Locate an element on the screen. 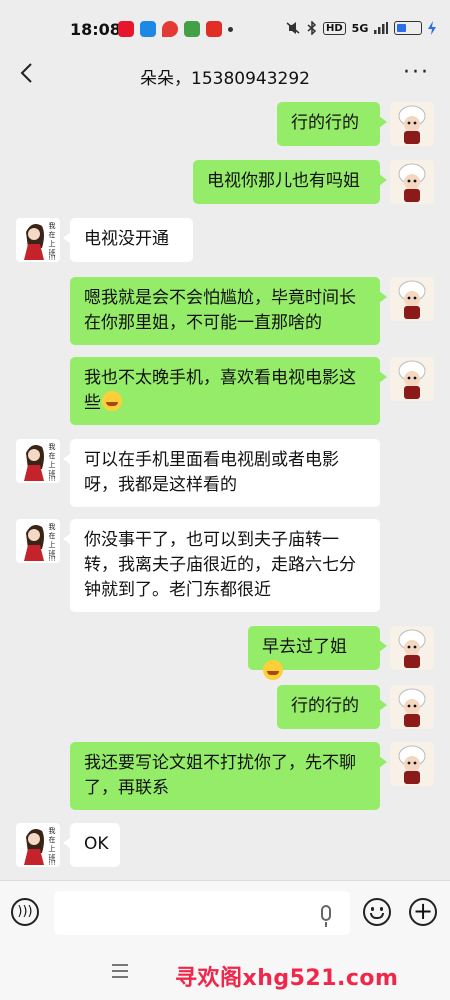  emoji-button-icon is located at coordinates (377, 912).